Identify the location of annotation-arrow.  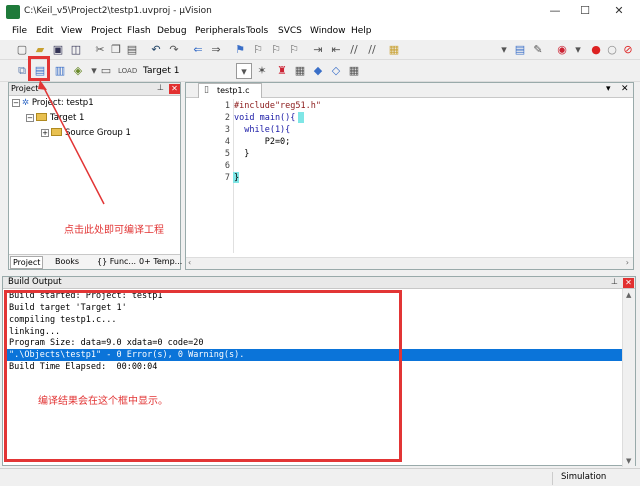
(71, 142).